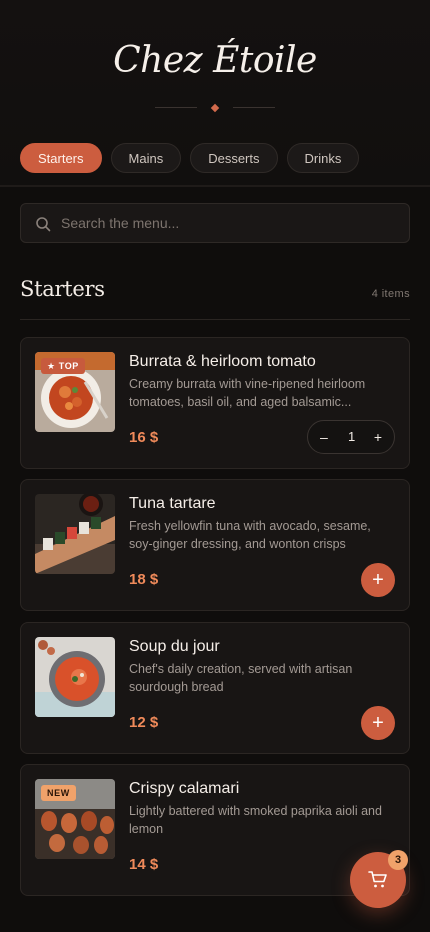 The image size is (430, 932). I want to click on category-tabs: Starters Mains Desserts Drinks, so click(190, 158).